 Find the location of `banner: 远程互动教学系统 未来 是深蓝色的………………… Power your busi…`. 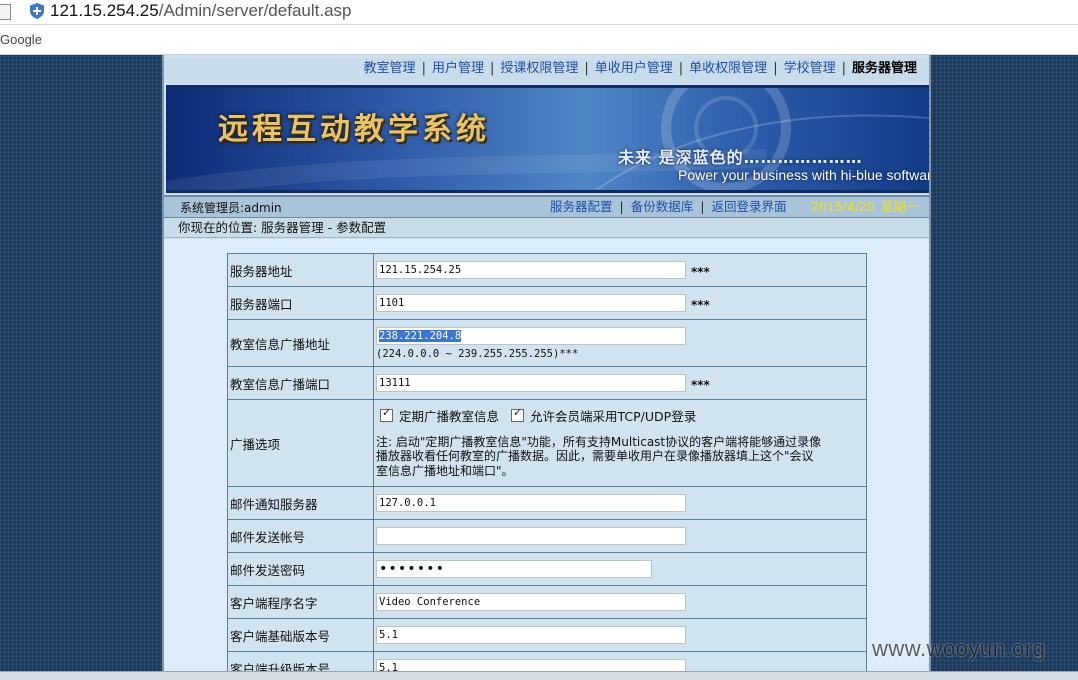

banner: 远程互动教学系统 未来 是深蓝色的………………… Power your busi… is located at coordinates (547, 139).